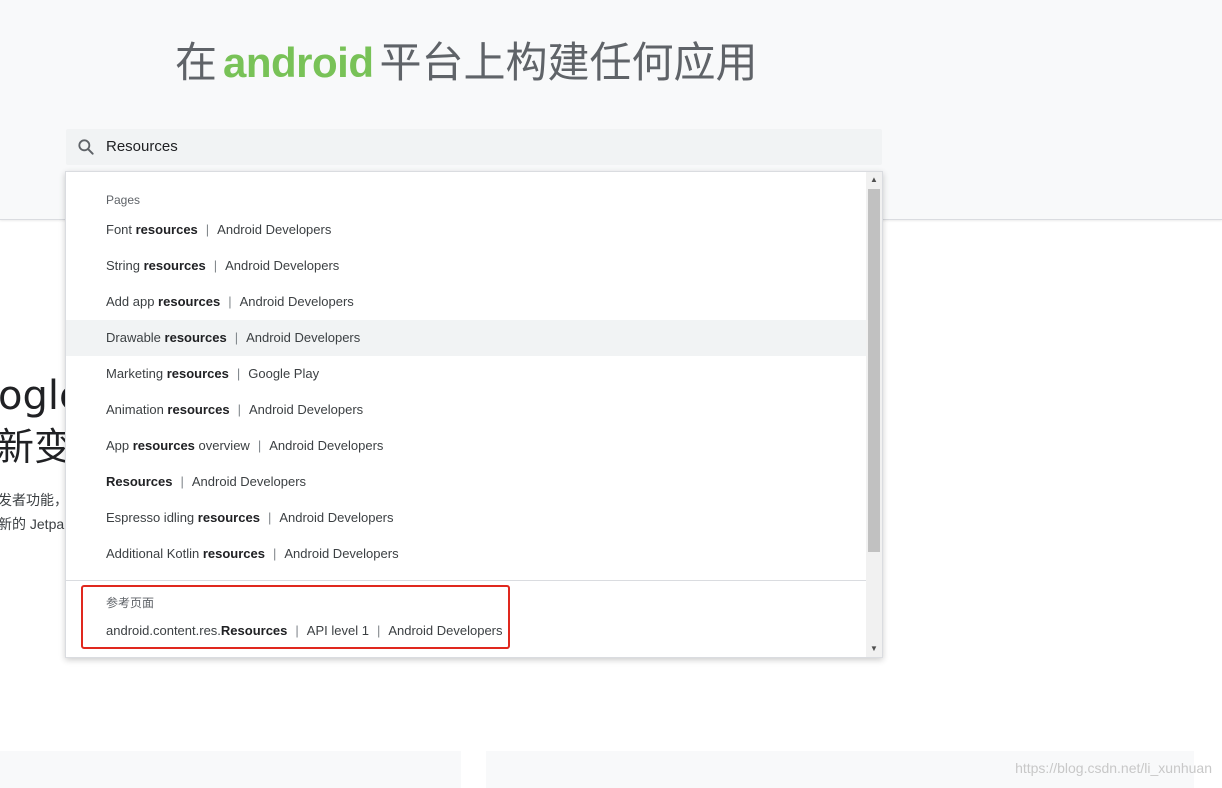 The height and width of the screenshot is (788, 1222). I want to click on watermark: https://blog.csdn.net/li_xunhuan, so click(1113, 768).